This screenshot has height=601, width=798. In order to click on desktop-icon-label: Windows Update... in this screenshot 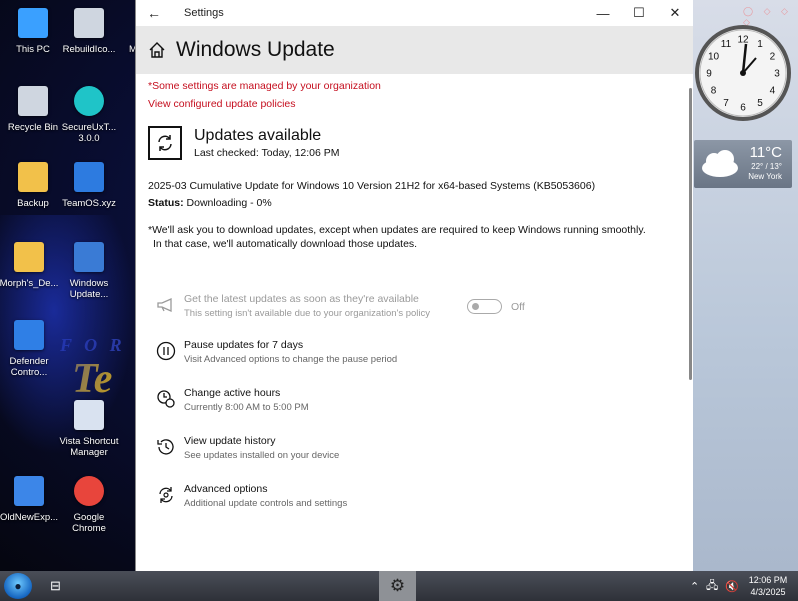, I will do `click(89, 289)`.